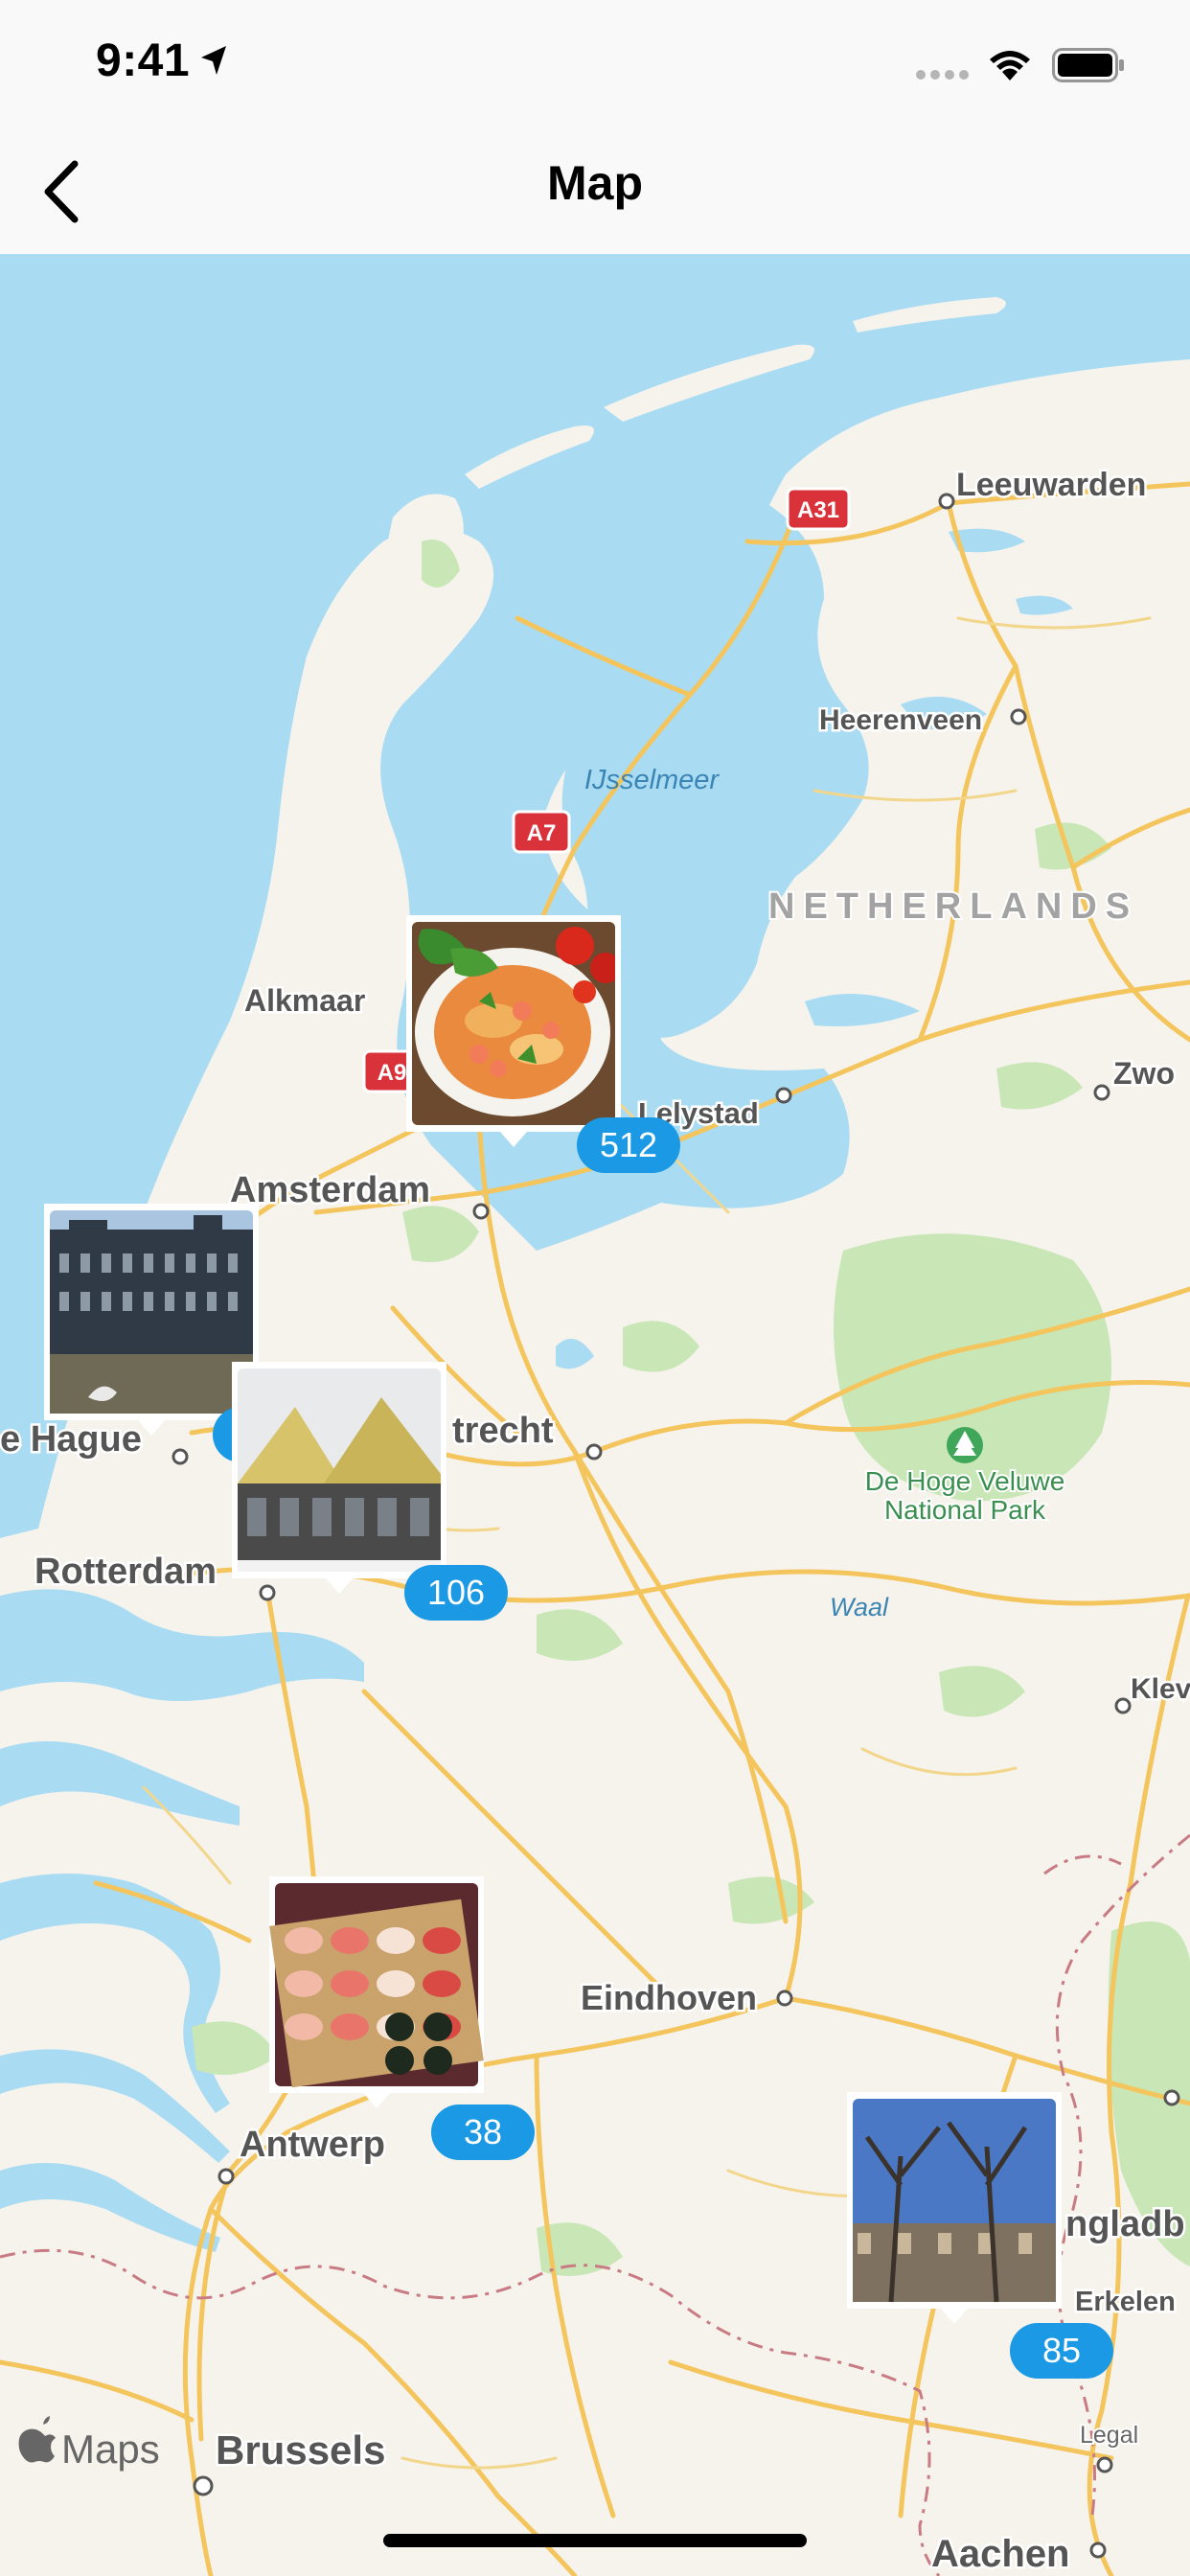  Describe the element at coordinates (595, 2540) in the screenshot. I see `home-indicator` at that location.